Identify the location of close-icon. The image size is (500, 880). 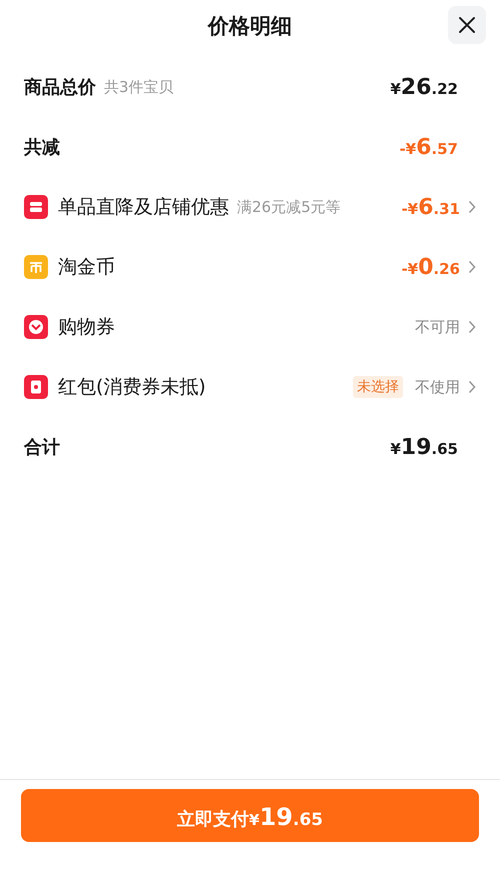
(467, 25).